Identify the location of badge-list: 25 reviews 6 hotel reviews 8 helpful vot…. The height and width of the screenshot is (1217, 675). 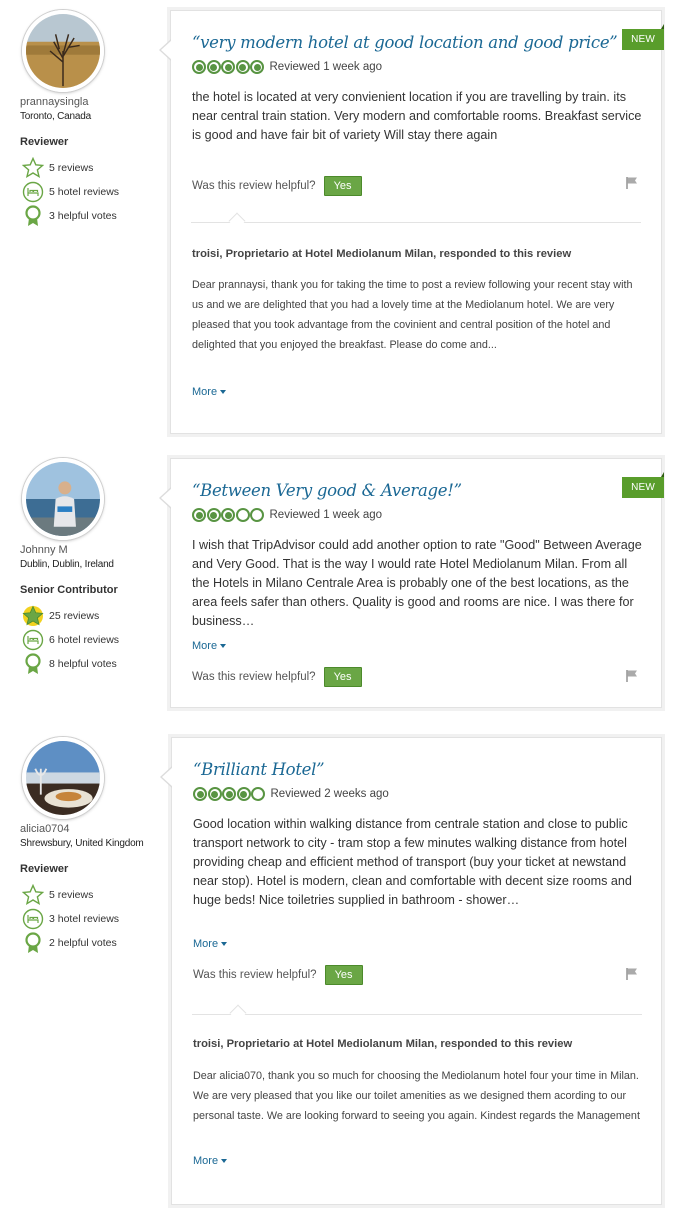
(70, 640).